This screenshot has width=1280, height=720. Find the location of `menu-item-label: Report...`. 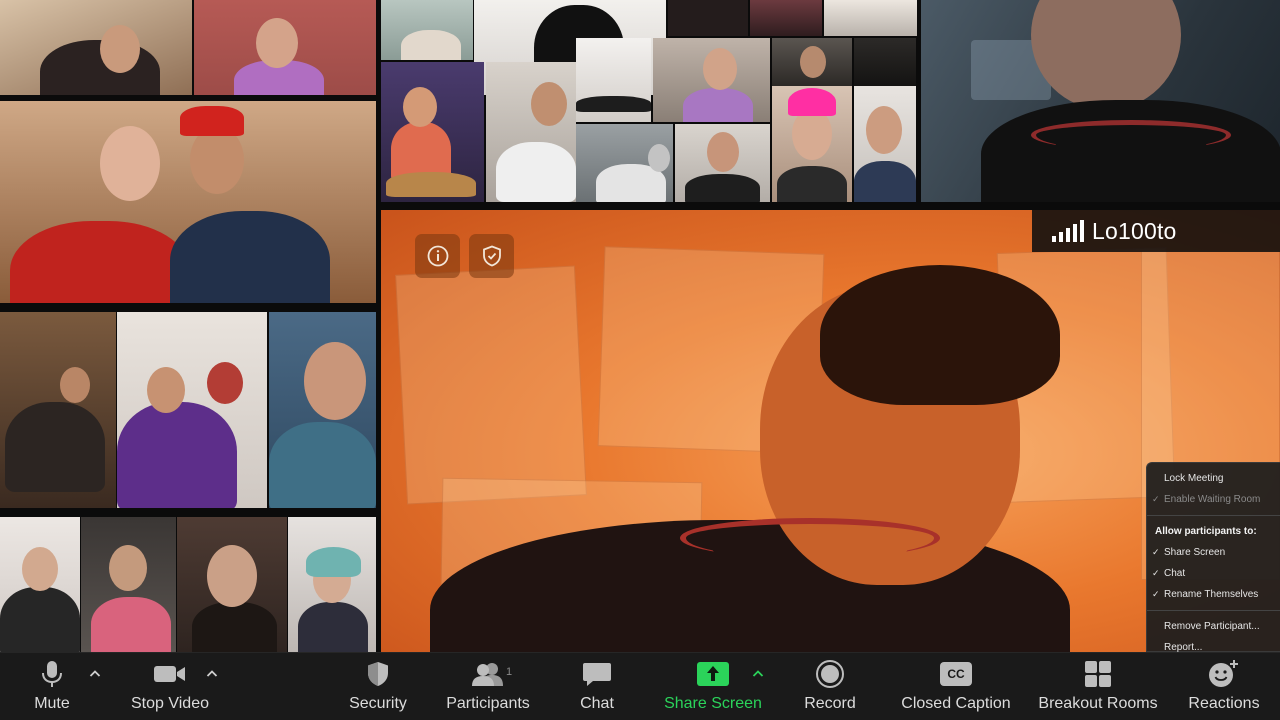

menu-item-label: Report... is located at coordinates (1183, 647).